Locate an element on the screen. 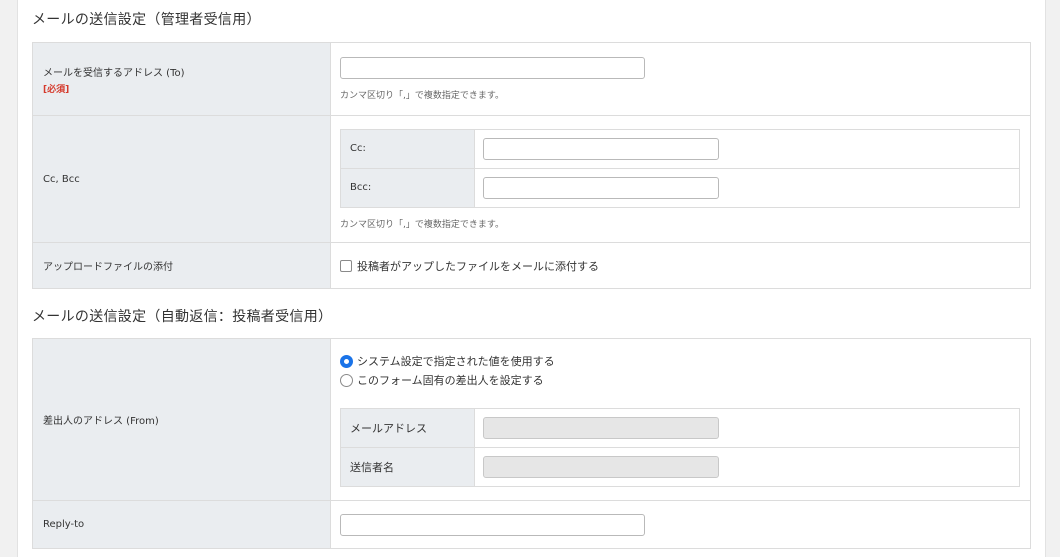 The height and width of the screenshot is (557, 1060). cc-subrow: Cc: is located at coordinates (680, 149).